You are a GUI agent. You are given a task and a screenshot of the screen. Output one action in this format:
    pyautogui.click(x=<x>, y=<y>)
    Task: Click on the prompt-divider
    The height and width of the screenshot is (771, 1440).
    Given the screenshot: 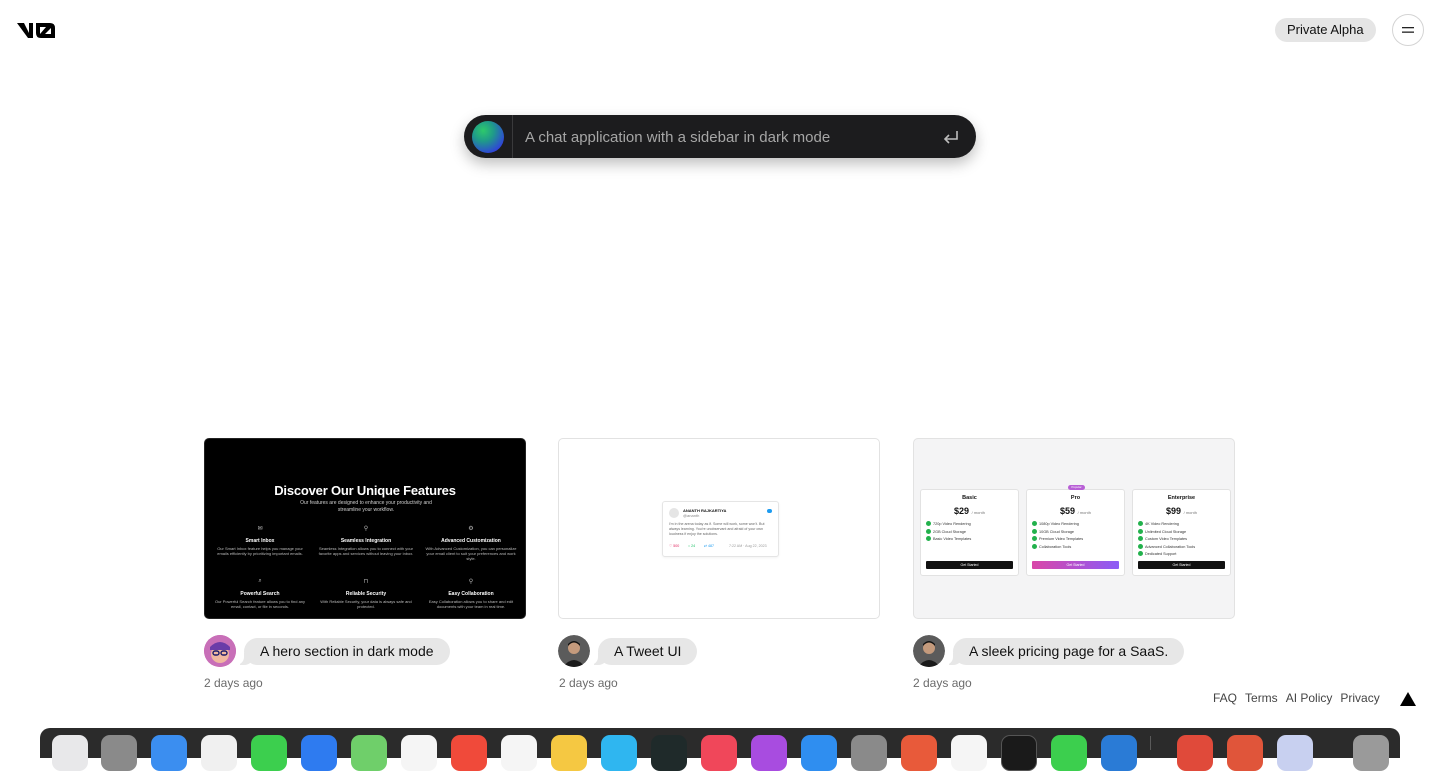 What is the action you would take?
    pyautogui.click(x=512, y=136)
    